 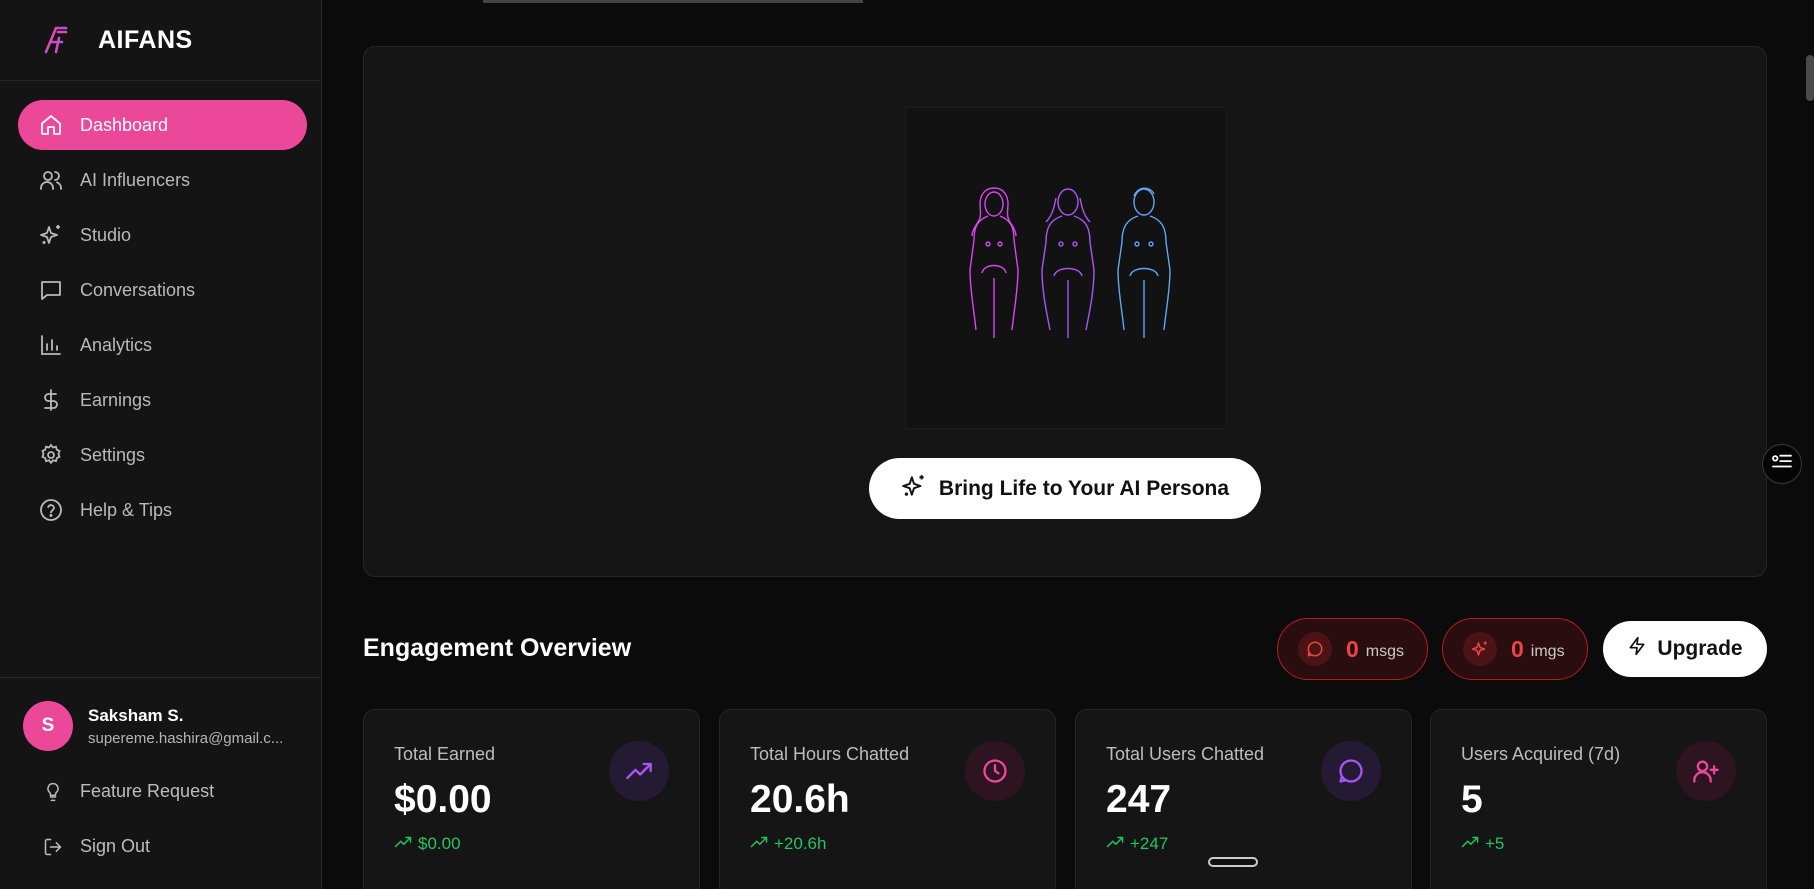 What do you see at coordinates (1482, 844) in the screenshot?
I see `stat-trend: +5` at bounding box center [1482, 844].